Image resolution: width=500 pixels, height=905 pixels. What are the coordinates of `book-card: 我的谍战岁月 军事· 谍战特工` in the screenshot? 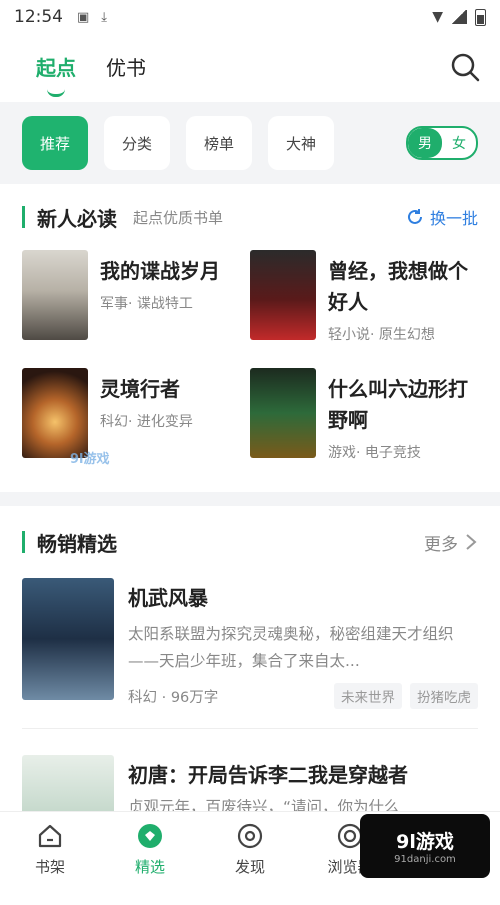 It's located at (136, 309).